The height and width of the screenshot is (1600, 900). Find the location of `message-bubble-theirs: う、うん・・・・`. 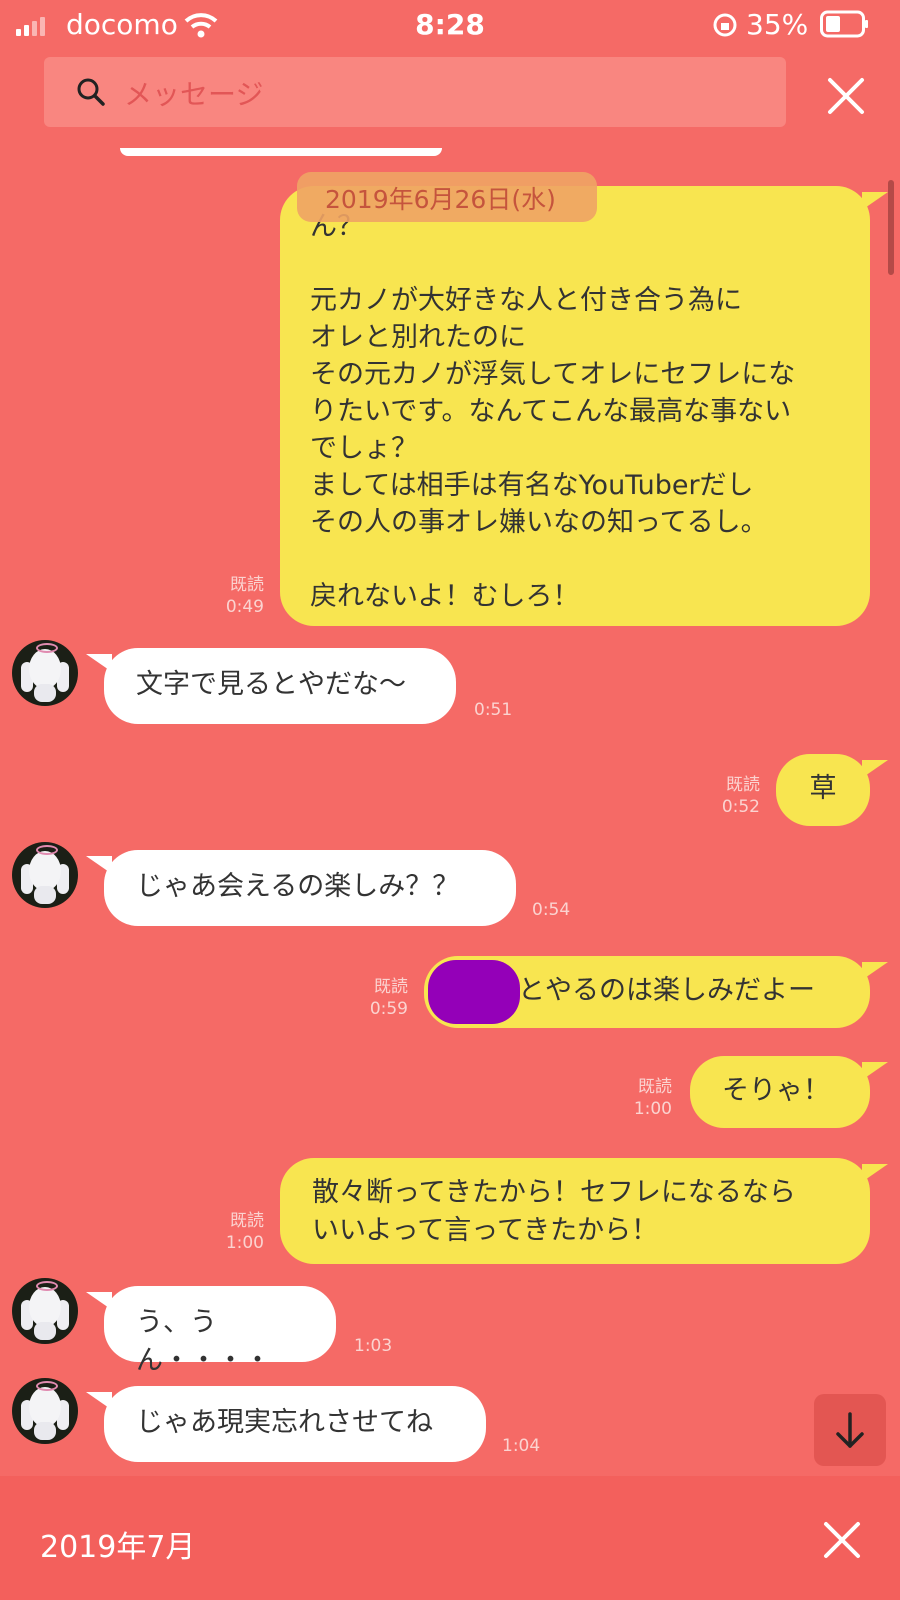

message-bubble-theirs: う、うん・・・・ is located at coordinates (211, 1331).